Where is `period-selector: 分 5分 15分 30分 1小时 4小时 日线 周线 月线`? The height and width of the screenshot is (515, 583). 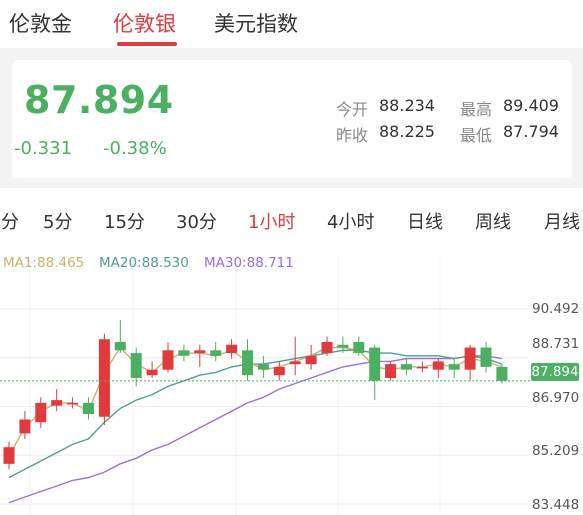 period-selector: 分 5分 15分 30分 1小时 4小时 日线 周线 月线 is located at coordinates (291, 217).